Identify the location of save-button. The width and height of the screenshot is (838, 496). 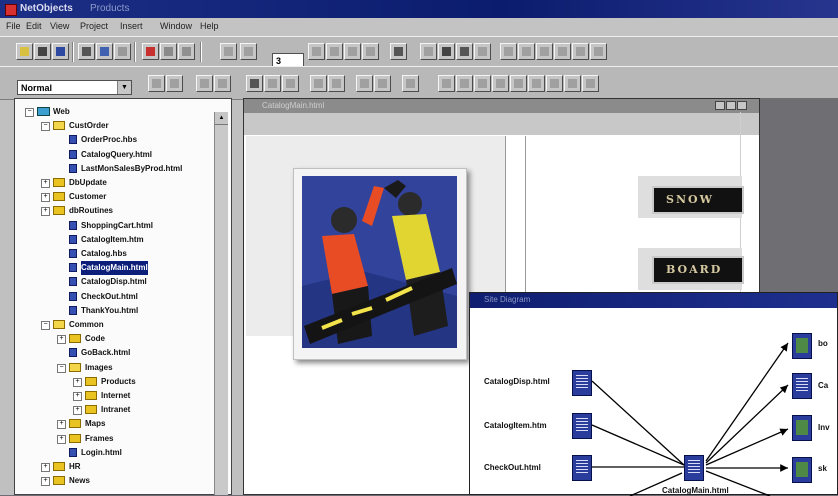
(60, 51).